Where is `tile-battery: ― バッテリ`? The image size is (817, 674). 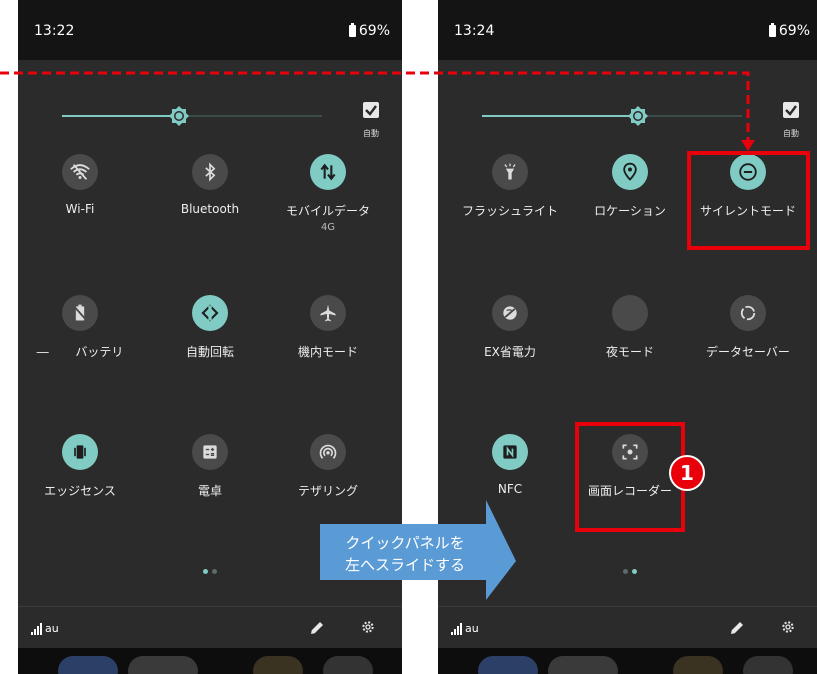
tile-battery: ― バッテリ is located at coordinates (80, 327).